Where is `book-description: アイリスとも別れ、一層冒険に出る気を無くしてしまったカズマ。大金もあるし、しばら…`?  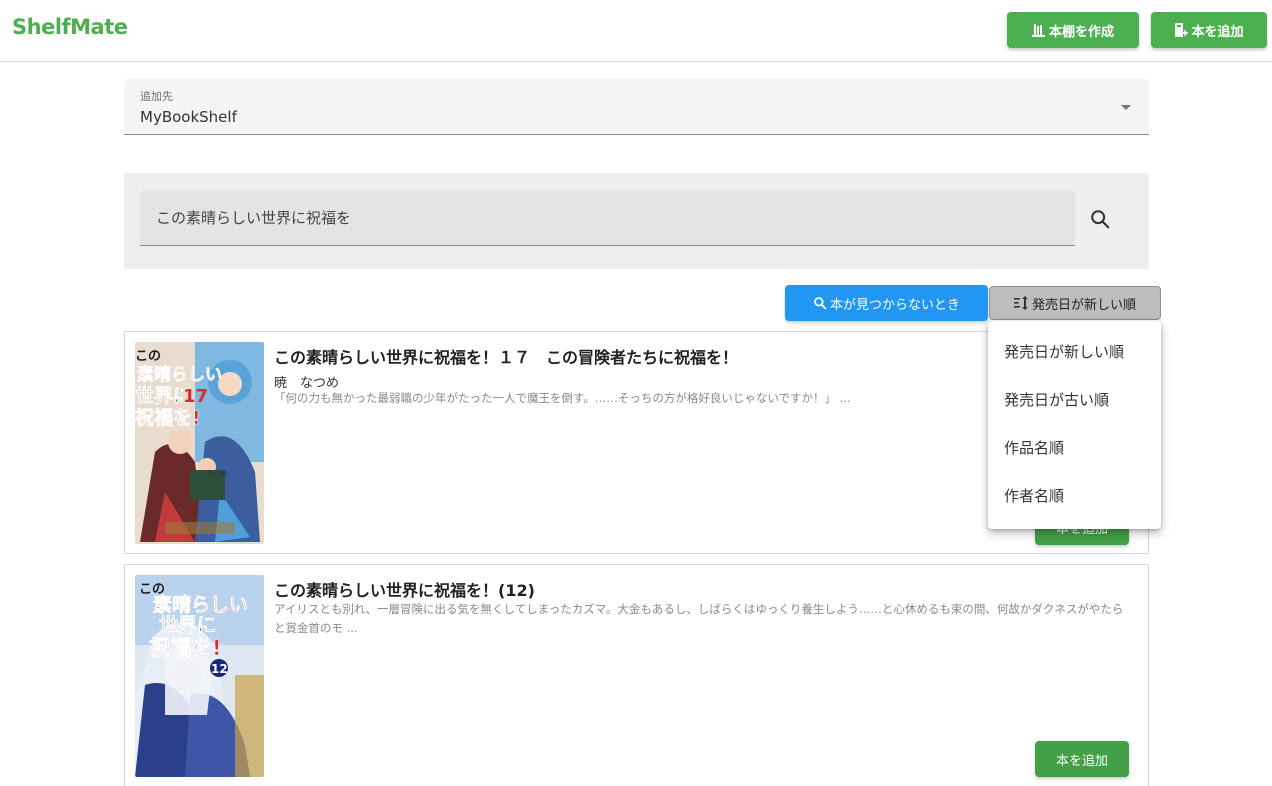
book-description: アイリスとも別れ、一層冒険に出る気を無くしてしまったカズマ。大金もあるし、しばら… is located at coordinates (699, 618).